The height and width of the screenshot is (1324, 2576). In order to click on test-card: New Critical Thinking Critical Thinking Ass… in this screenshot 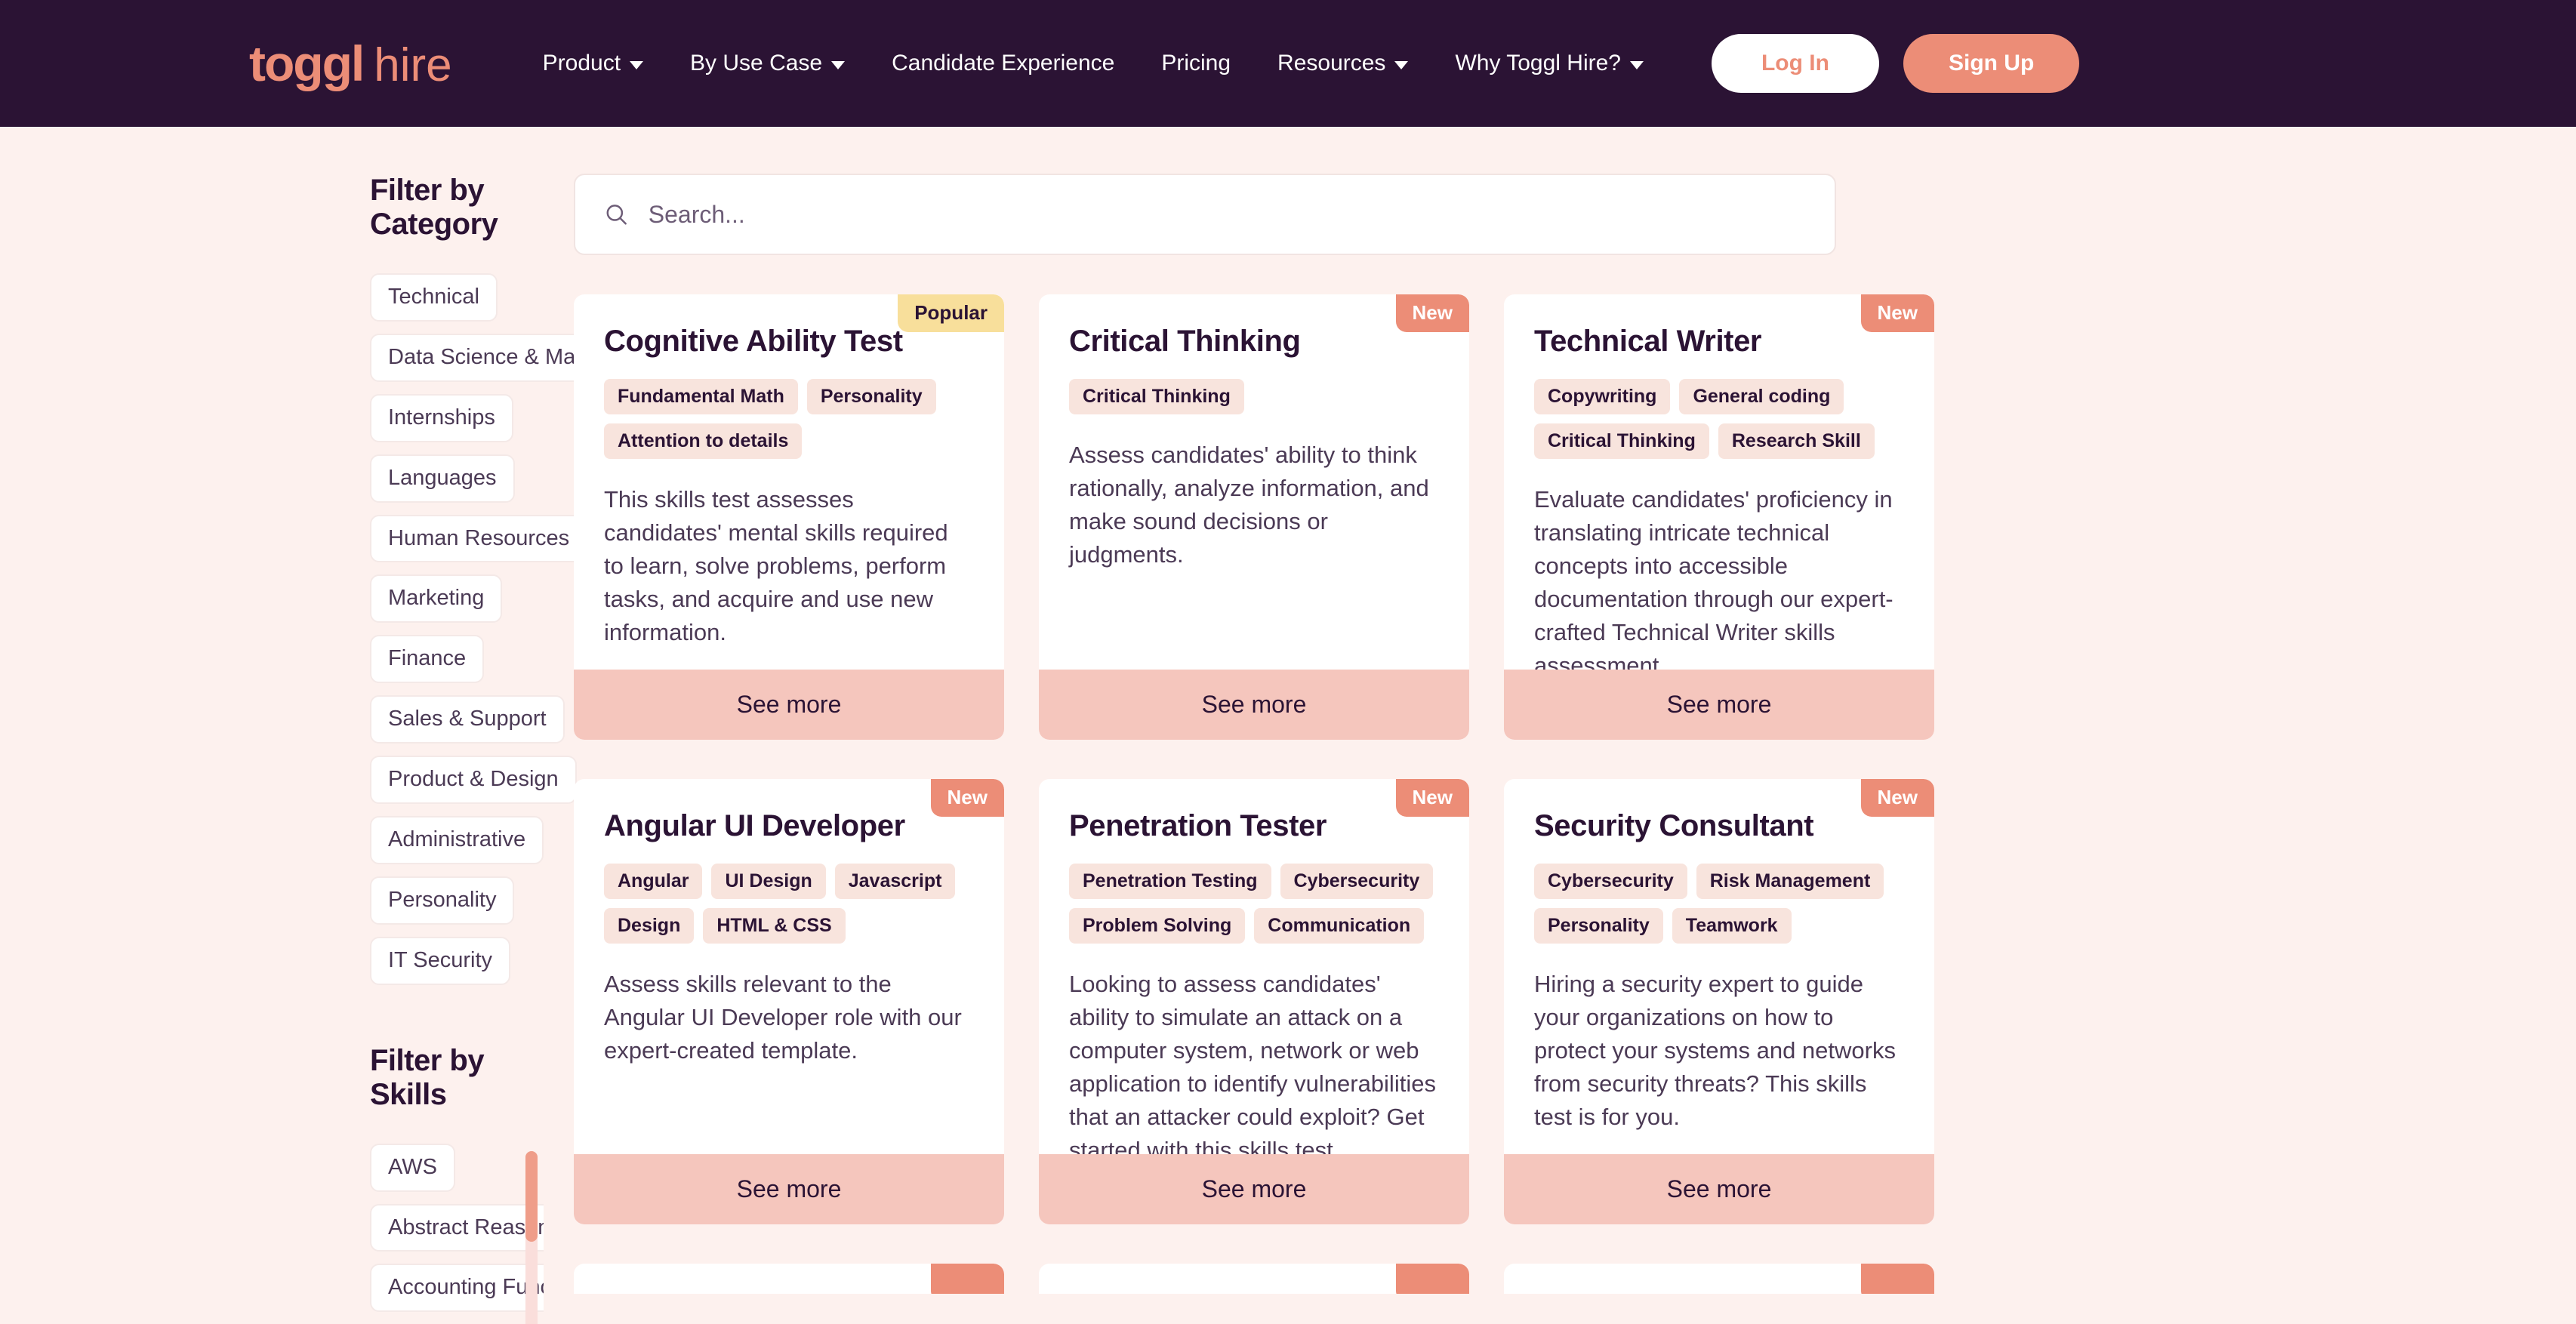, I will do `click(1254, 517)`.